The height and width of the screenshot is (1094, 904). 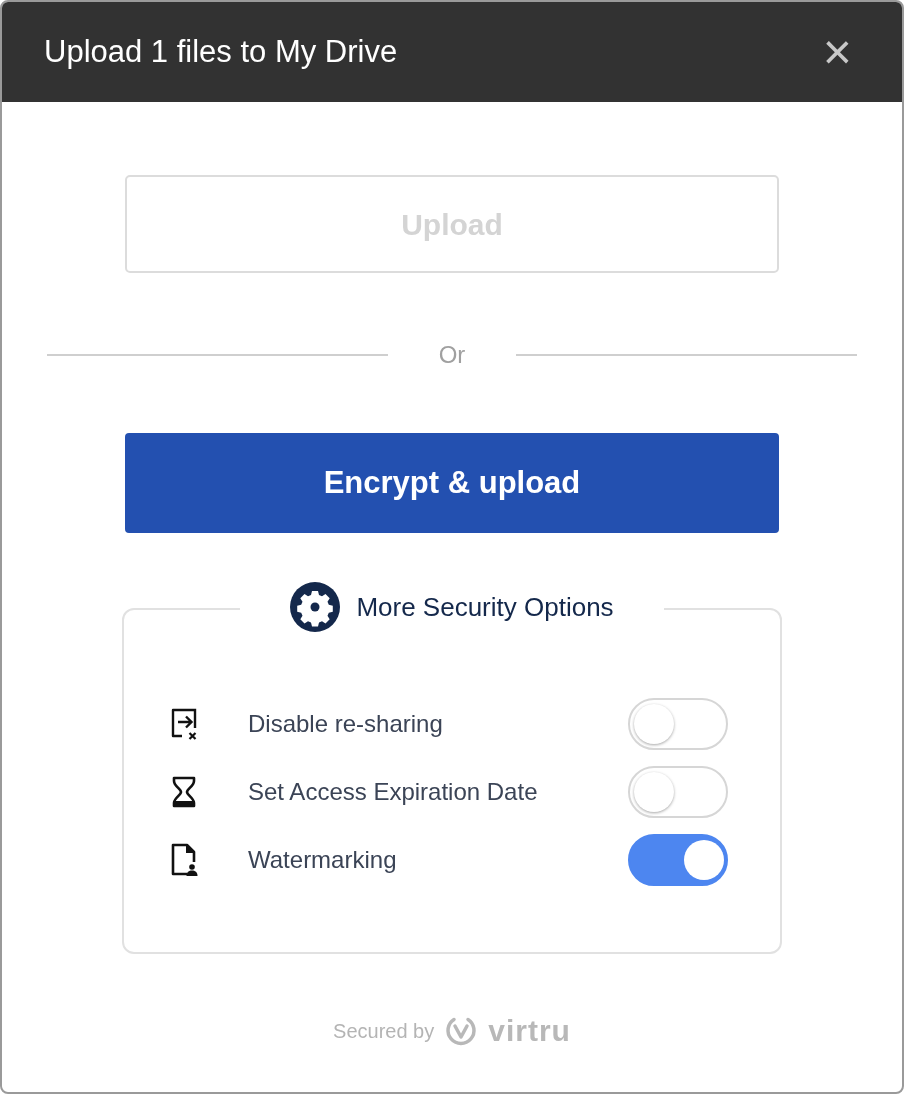 I want to click on section-title: More Security Options, so click(x=485, y=607).